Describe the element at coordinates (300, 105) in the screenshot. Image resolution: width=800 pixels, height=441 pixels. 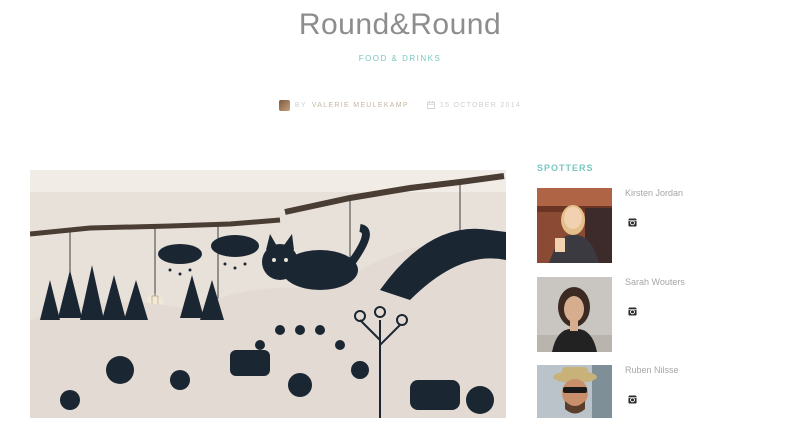
I see `author-prefix: BY` at that location.